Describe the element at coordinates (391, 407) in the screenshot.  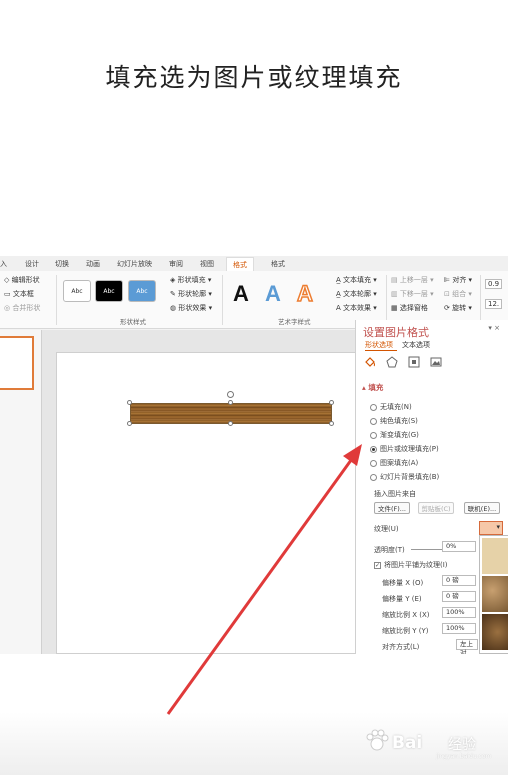
I see `no-fill-option: 无填充(N)` at that location.